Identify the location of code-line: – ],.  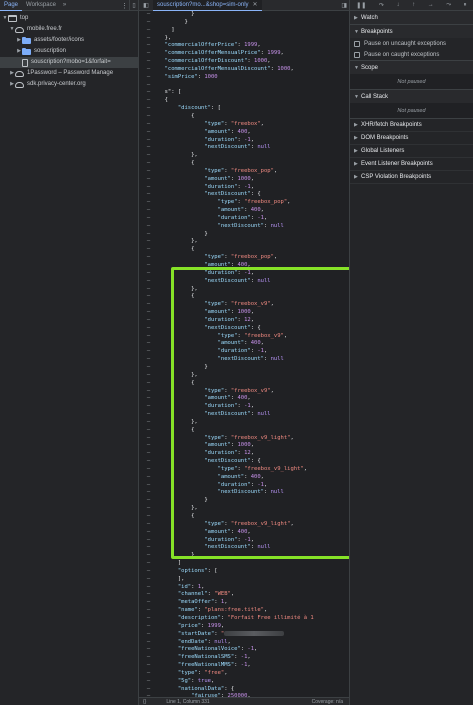
(244, 580).